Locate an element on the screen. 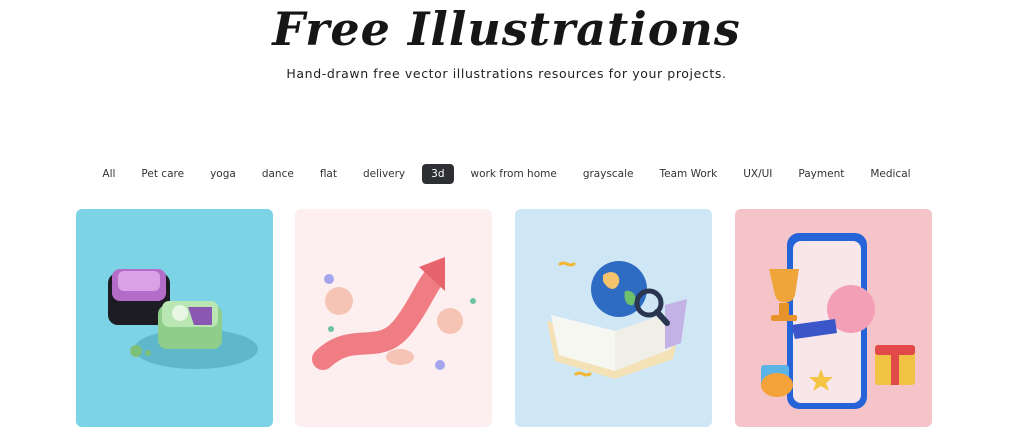  filter-work-from-home: work from home is located at coordinates (514, 174).